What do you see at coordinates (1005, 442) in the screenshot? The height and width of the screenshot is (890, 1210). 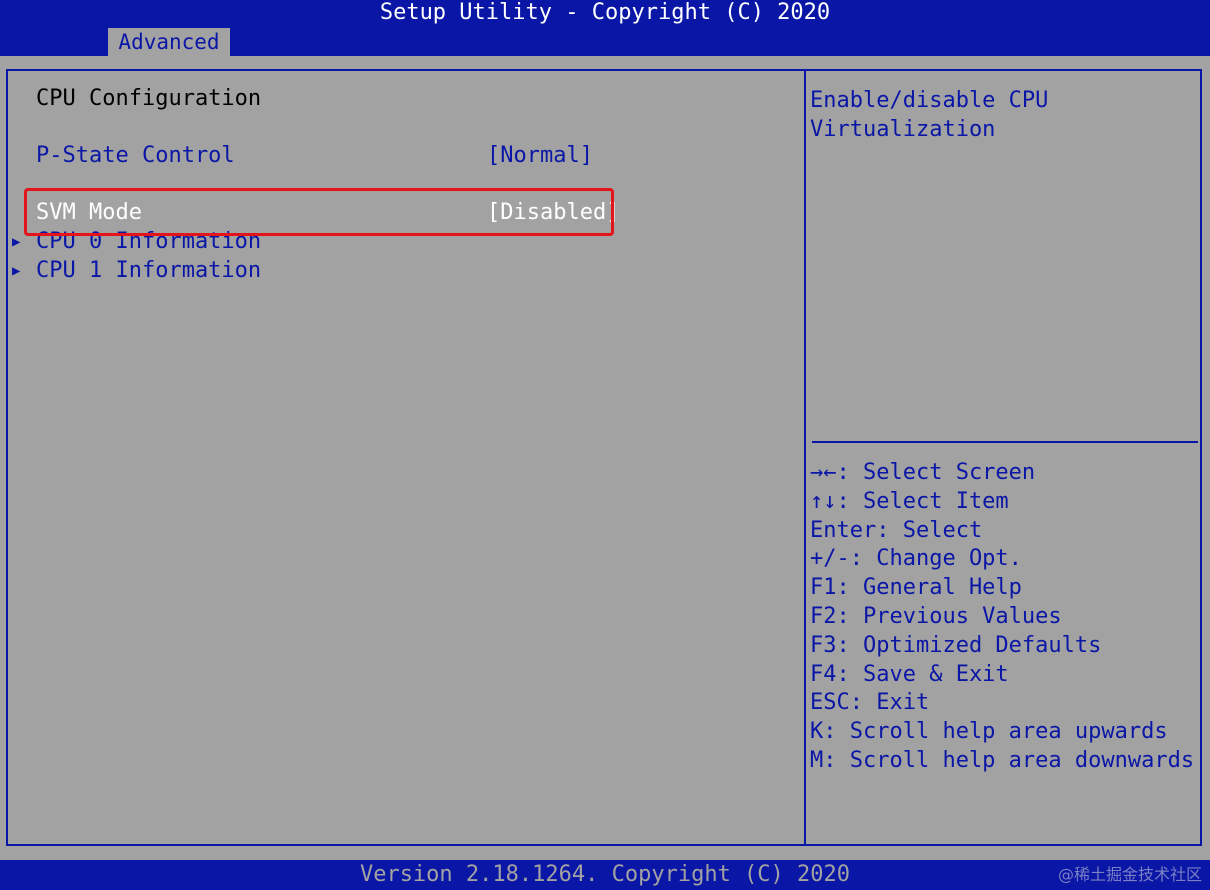 I see `help-divider` at bounding box center [1005, 442].